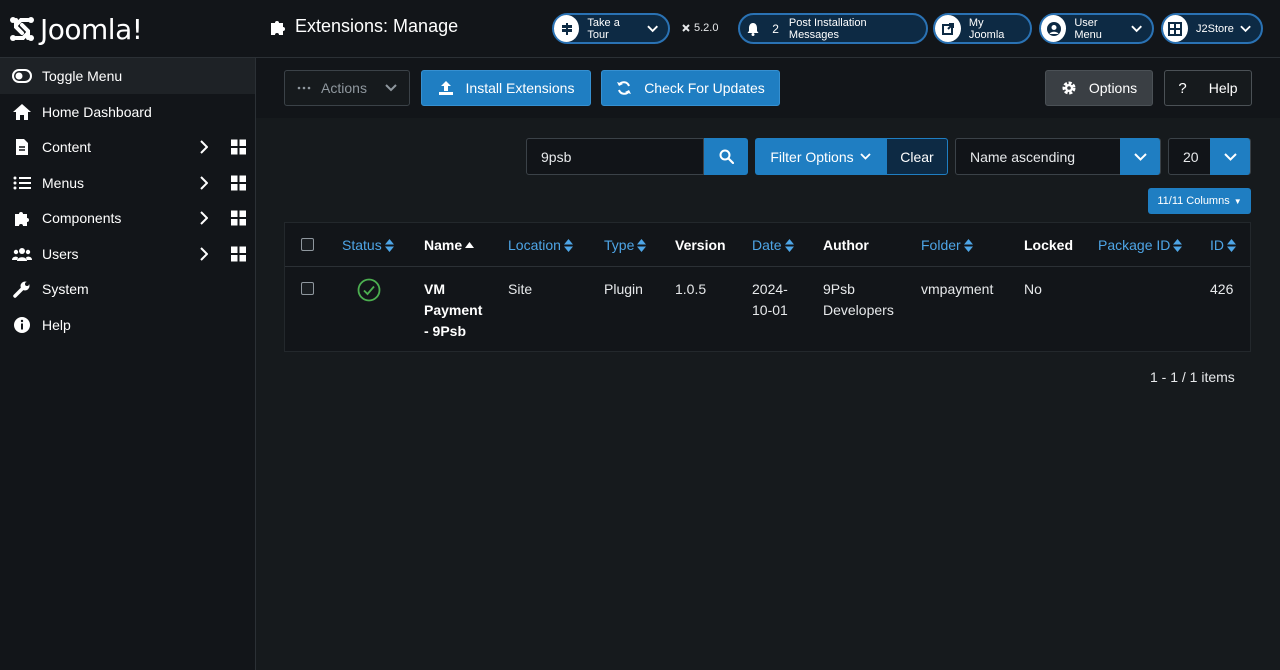 The height and width of the screenshot is (670, 1280). I want to click on search-input, so click(615, 156).